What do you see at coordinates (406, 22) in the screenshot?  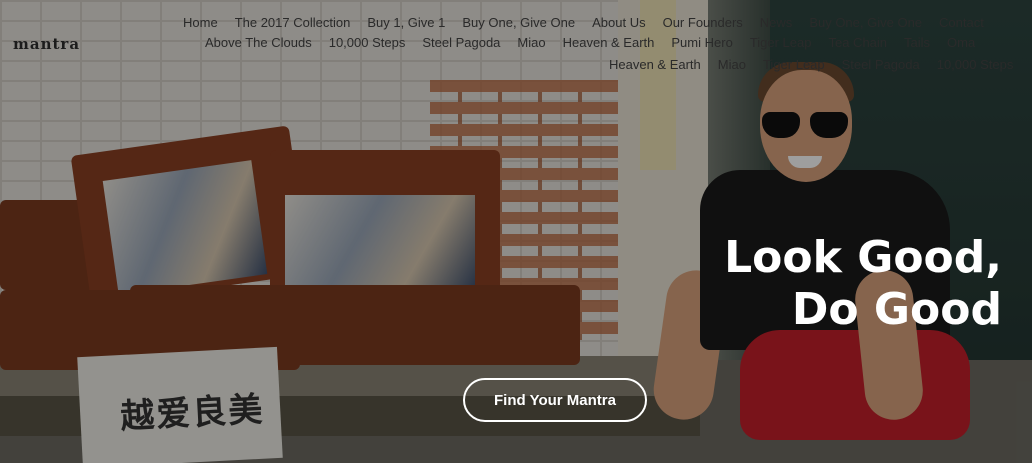 I see `nav-link: Buy 1, Give 1` at bounding box center [406, 22].